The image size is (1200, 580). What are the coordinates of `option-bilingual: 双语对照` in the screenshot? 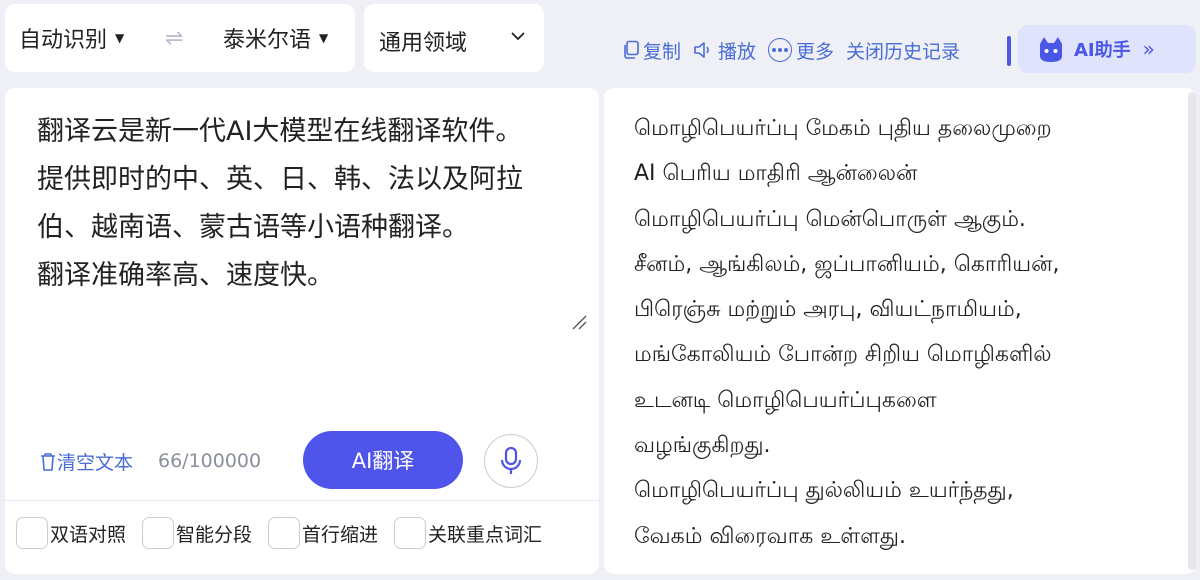 It's located at (71, 533).